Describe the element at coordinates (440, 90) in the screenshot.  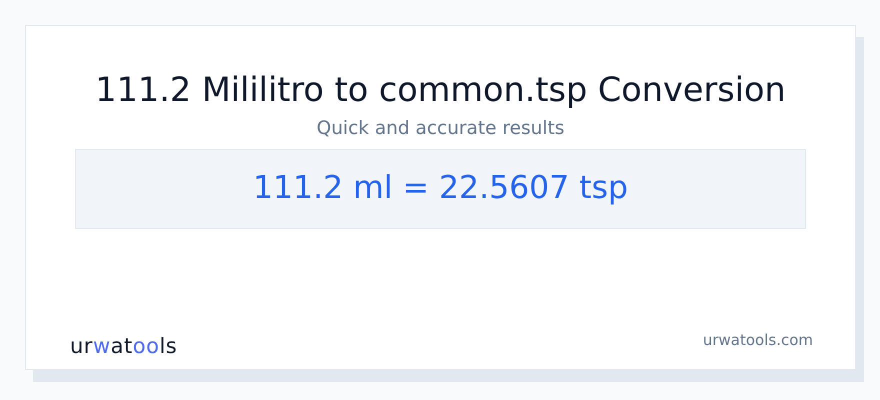
I see `page-title: 111.2 Mililitro to common.tsp Conversion` at that location.